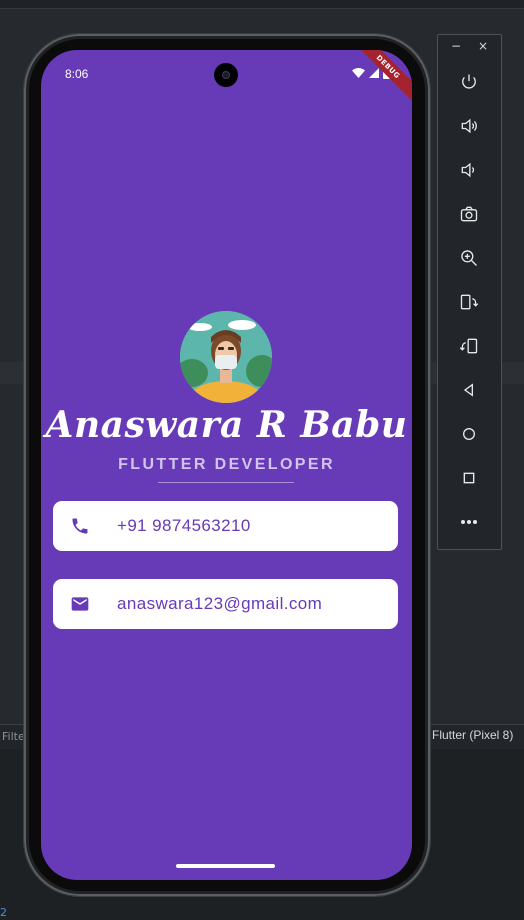 The height and width of the screenshot is (920, 524). What do you see at coordinates (469, 302) in the screenshot?
I see `rotate-left-icon` at bounding box center [469, 302].